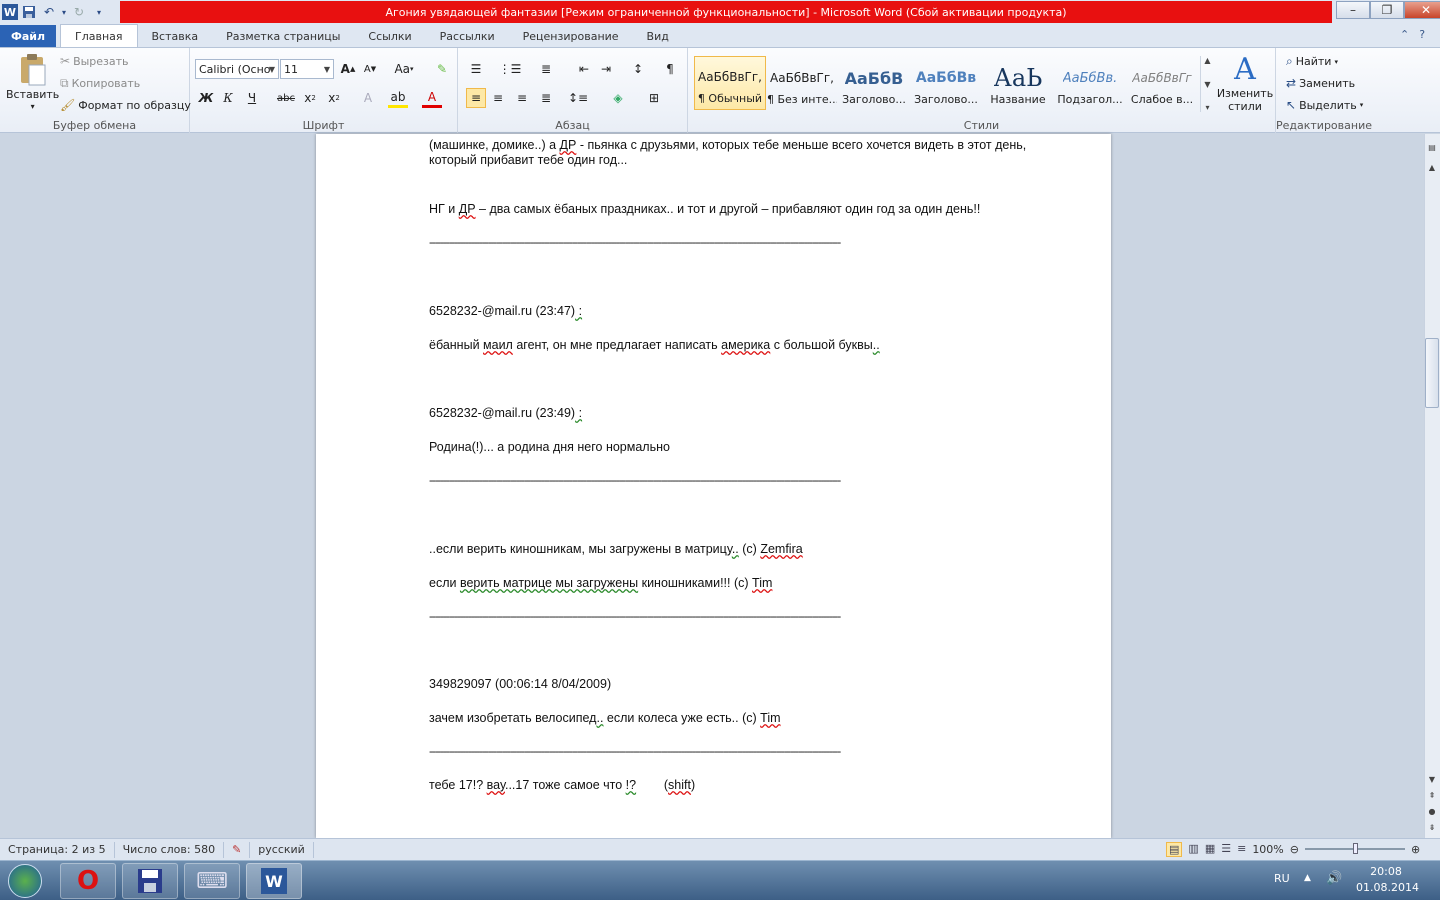  I want to click on decrease-indent-icon: ⇤, so click(584, 69).